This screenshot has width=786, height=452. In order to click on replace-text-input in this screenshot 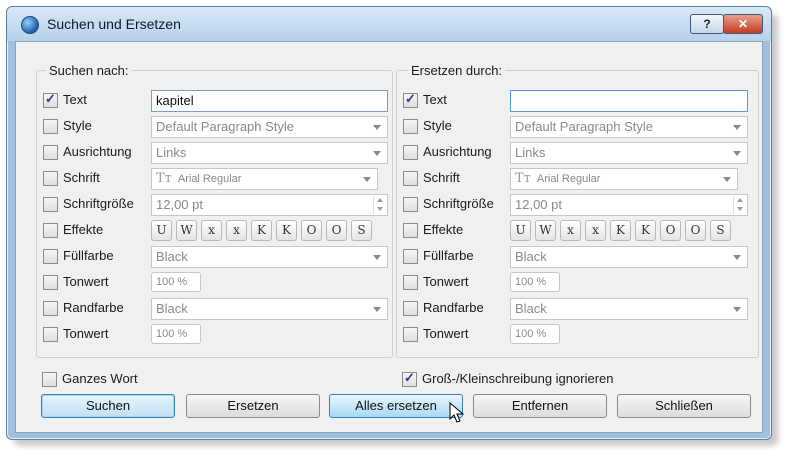, I will do `click(629, 101)`.